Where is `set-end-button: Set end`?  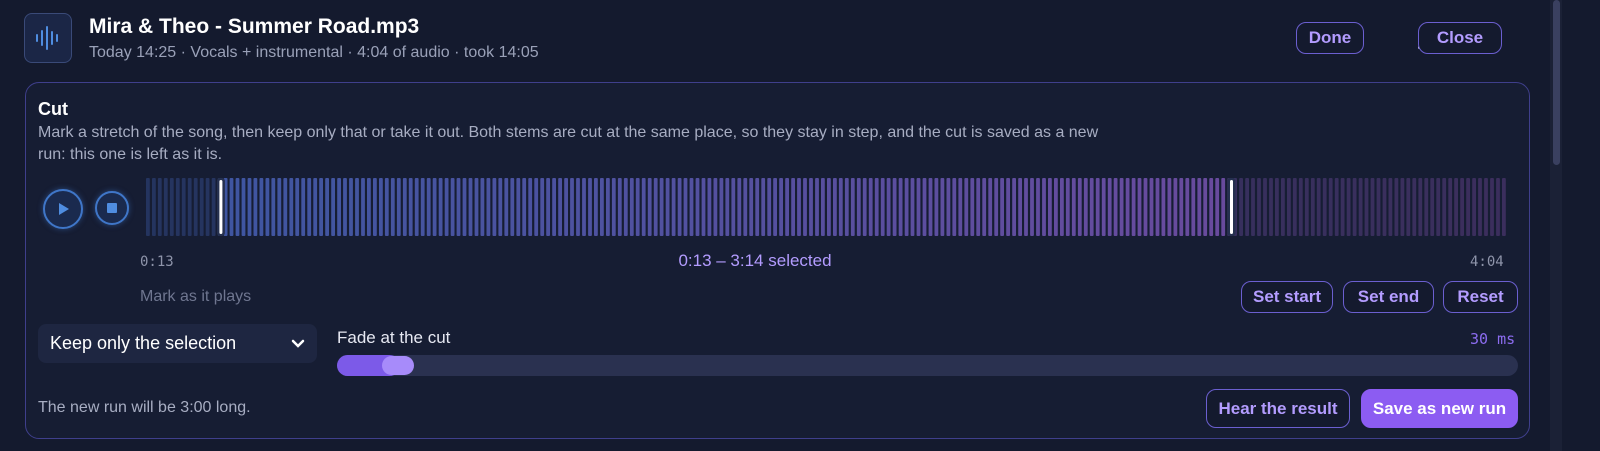 set-end-button: Set end is located at coordinates (1388, 297).